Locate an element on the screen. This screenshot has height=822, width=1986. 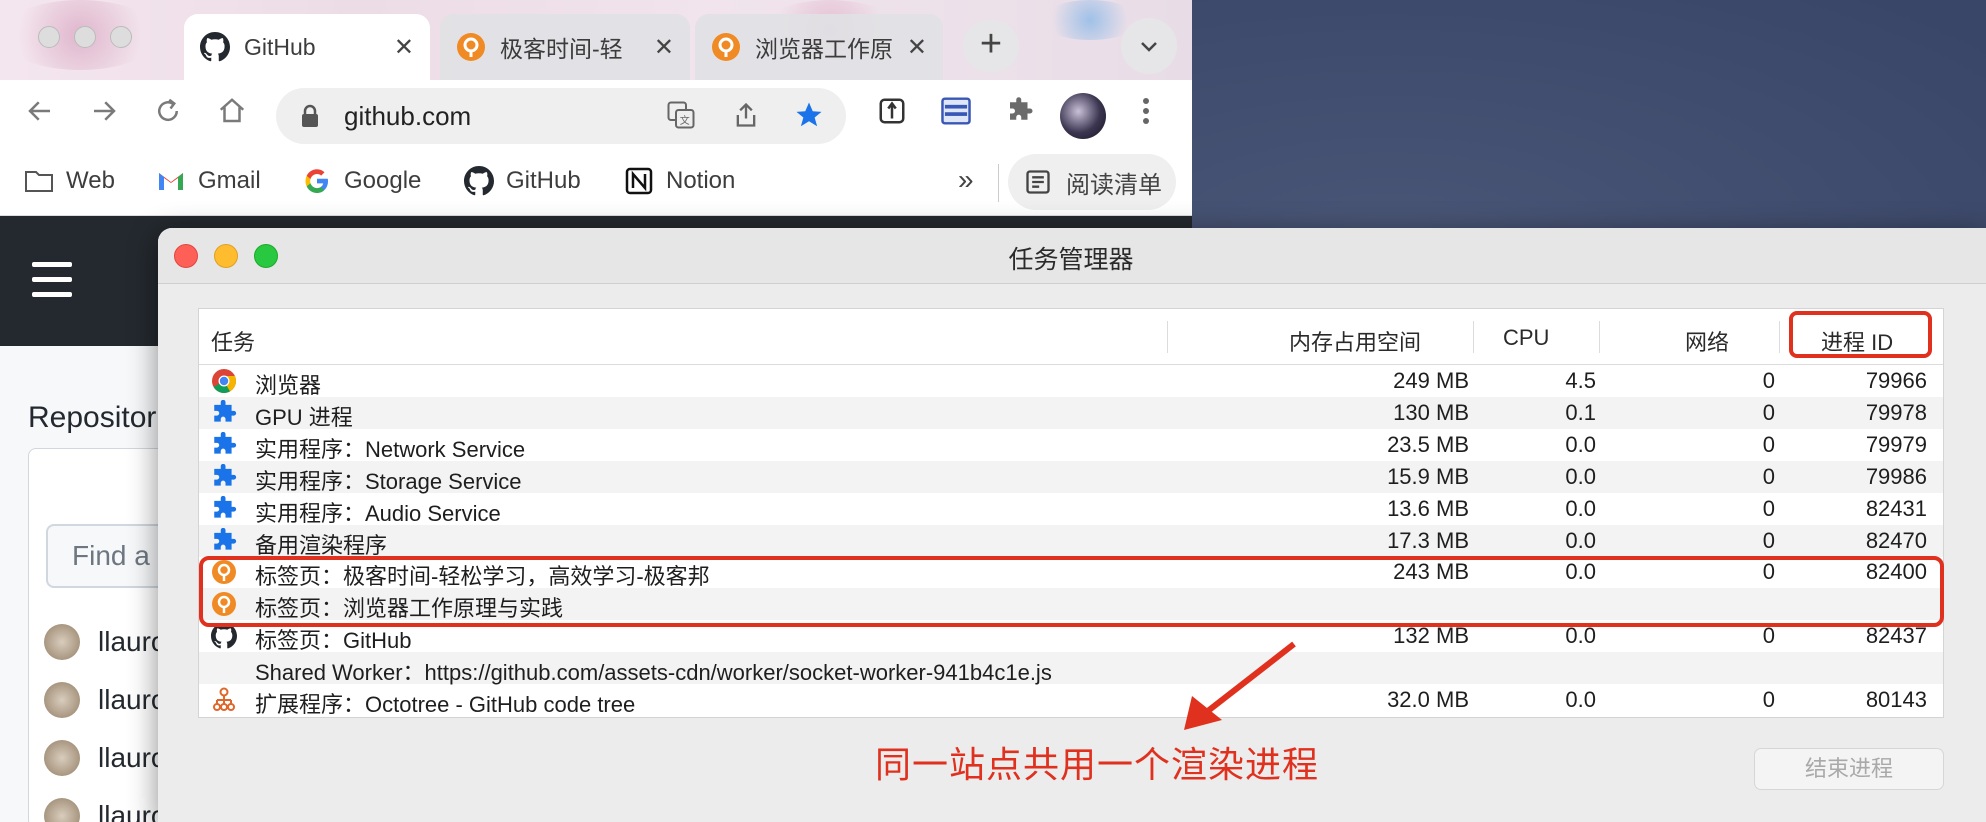
folder-icon is located at coordinates (39, 181).